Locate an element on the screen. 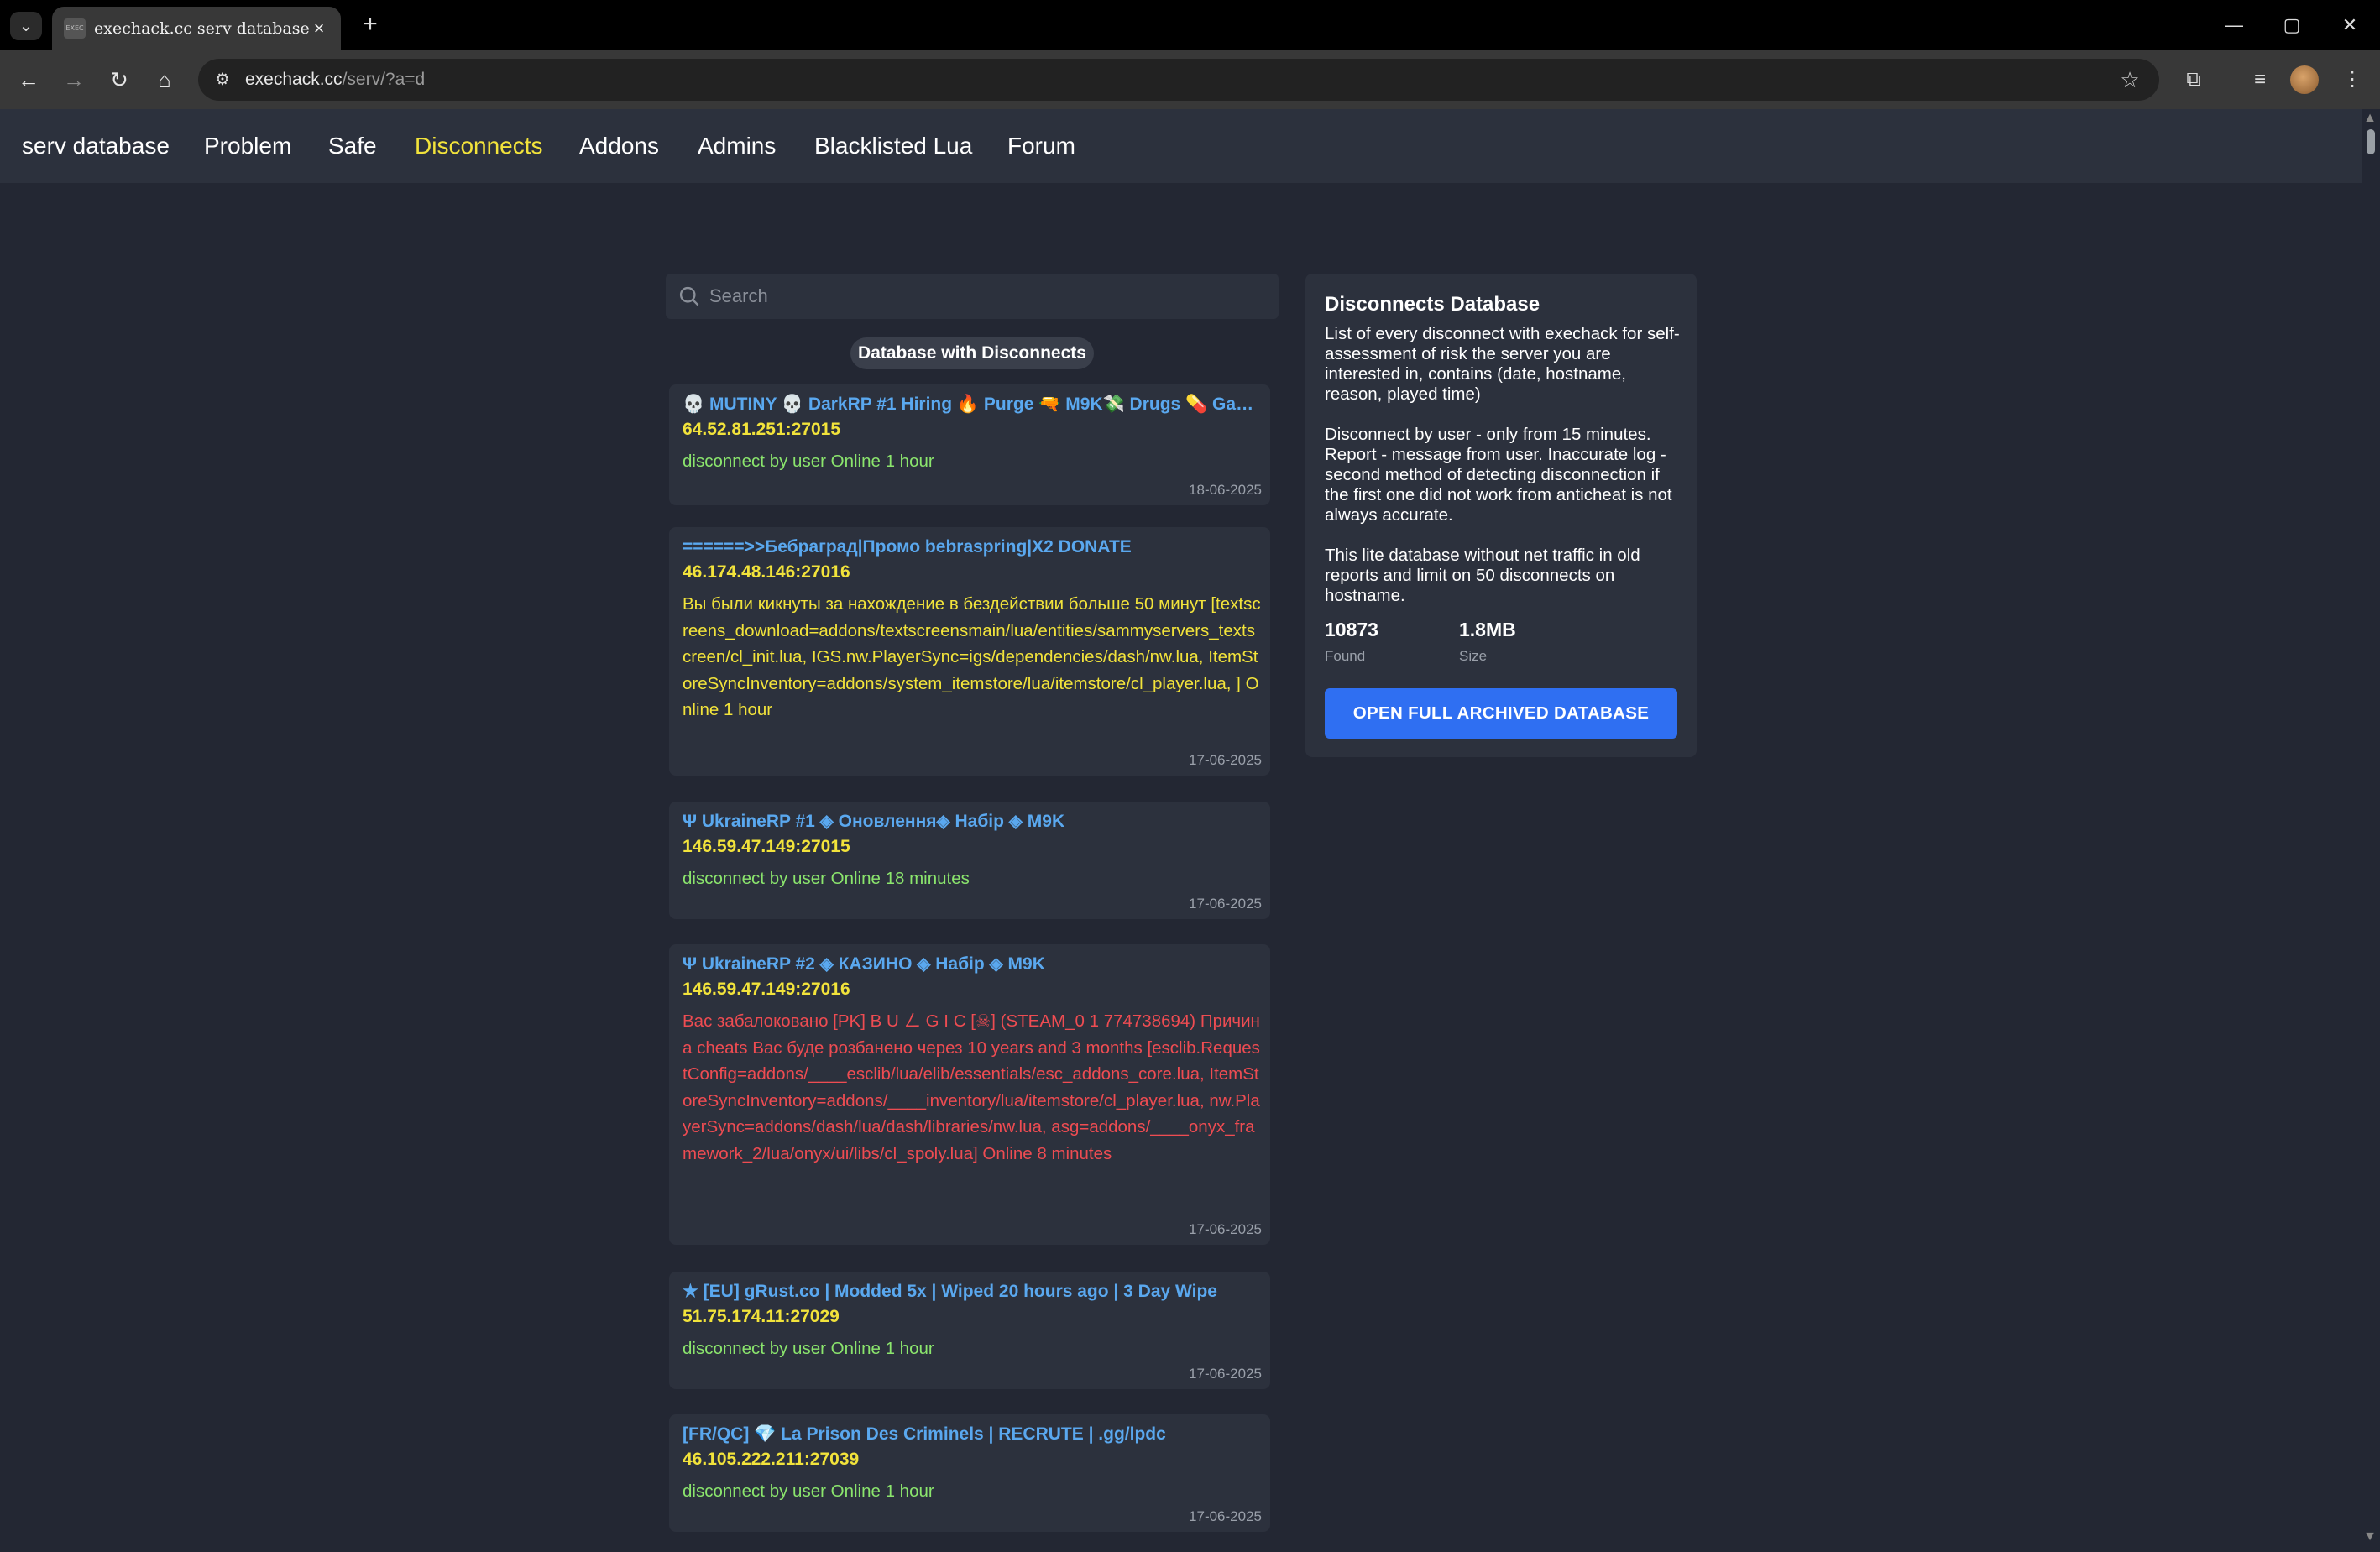  site-info-icon: ⚙ is located at coordinates (222, 79).